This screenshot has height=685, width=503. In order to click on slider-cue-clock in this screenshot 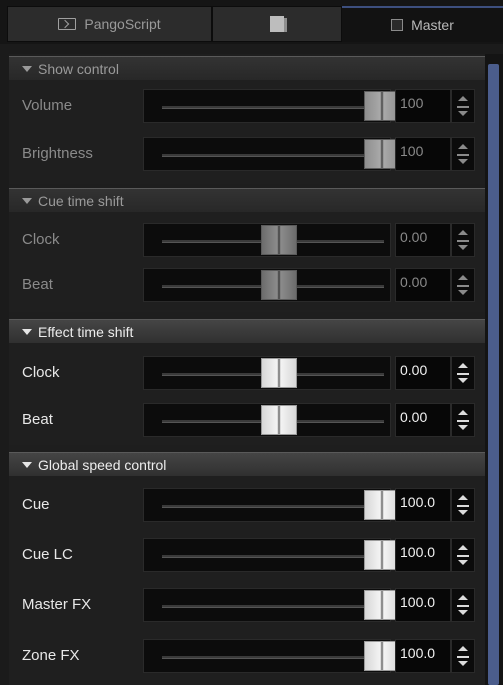, I will do `click(267, 240)`.